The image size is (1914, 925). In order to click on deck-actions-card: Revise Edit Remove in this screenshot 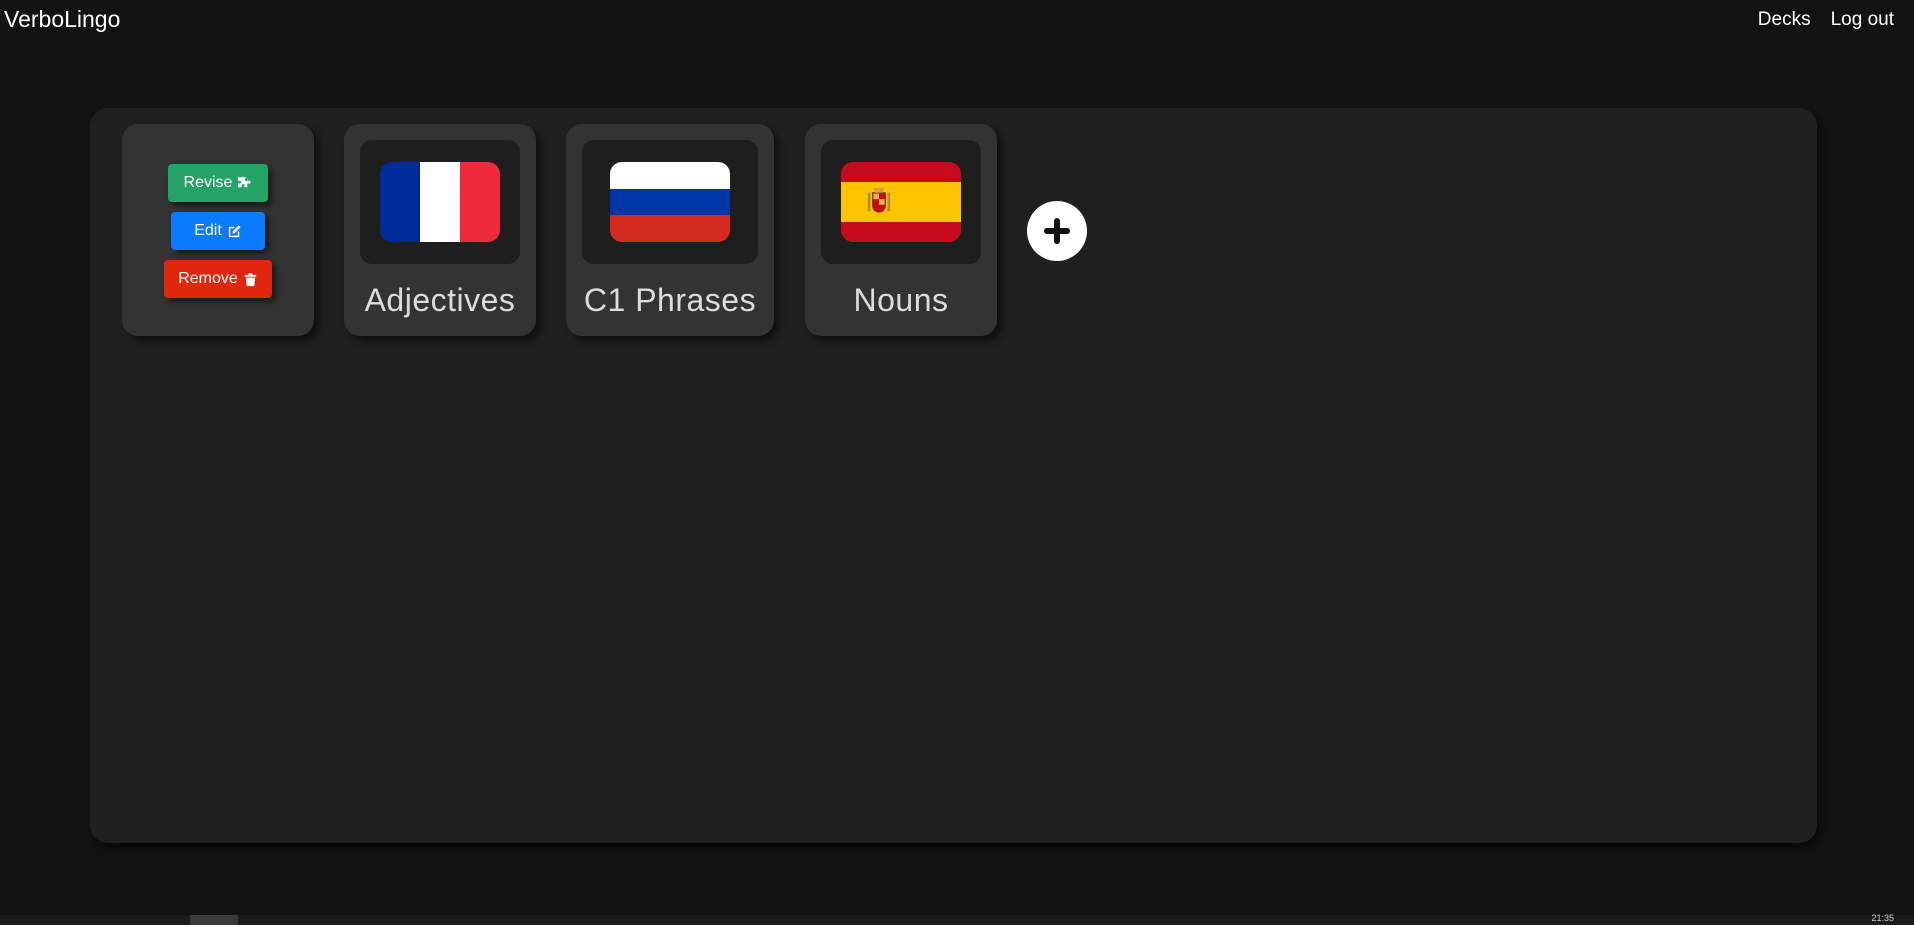, I will do `click(218, 230)`.